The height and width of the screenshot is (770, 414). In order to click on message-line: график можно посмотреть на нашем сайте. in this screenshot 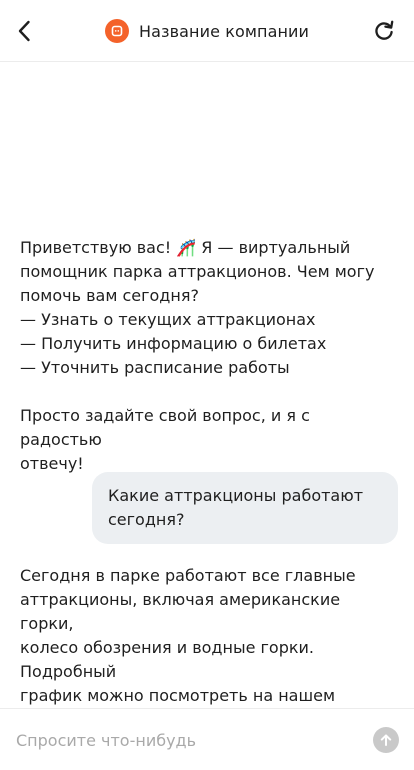, I will do `click(178, 695)`.